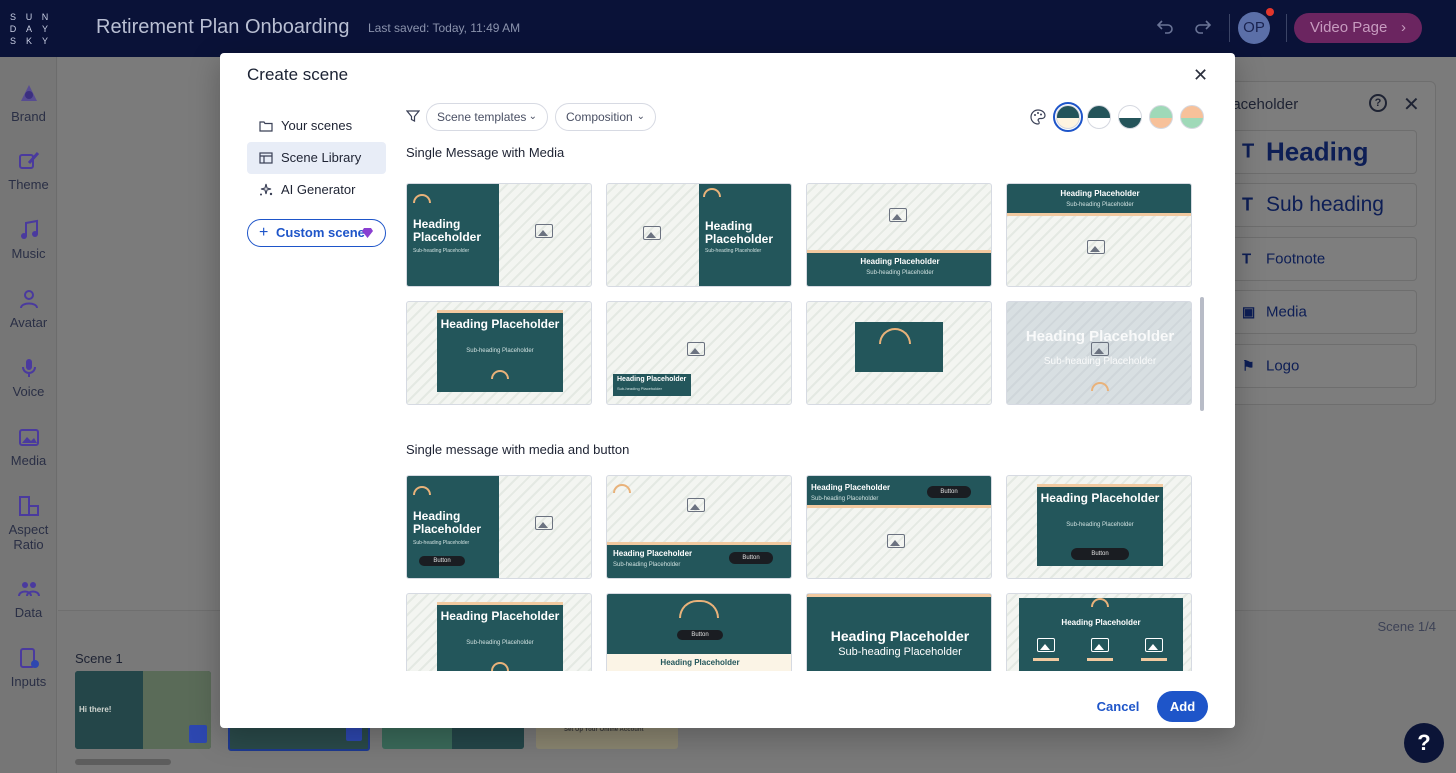 The height and width of the screenshot is (773, 1456). Describe the element at coordinates (316, 158) in the screenshot. I see `nav-scene-library: Scene Library` at that location.